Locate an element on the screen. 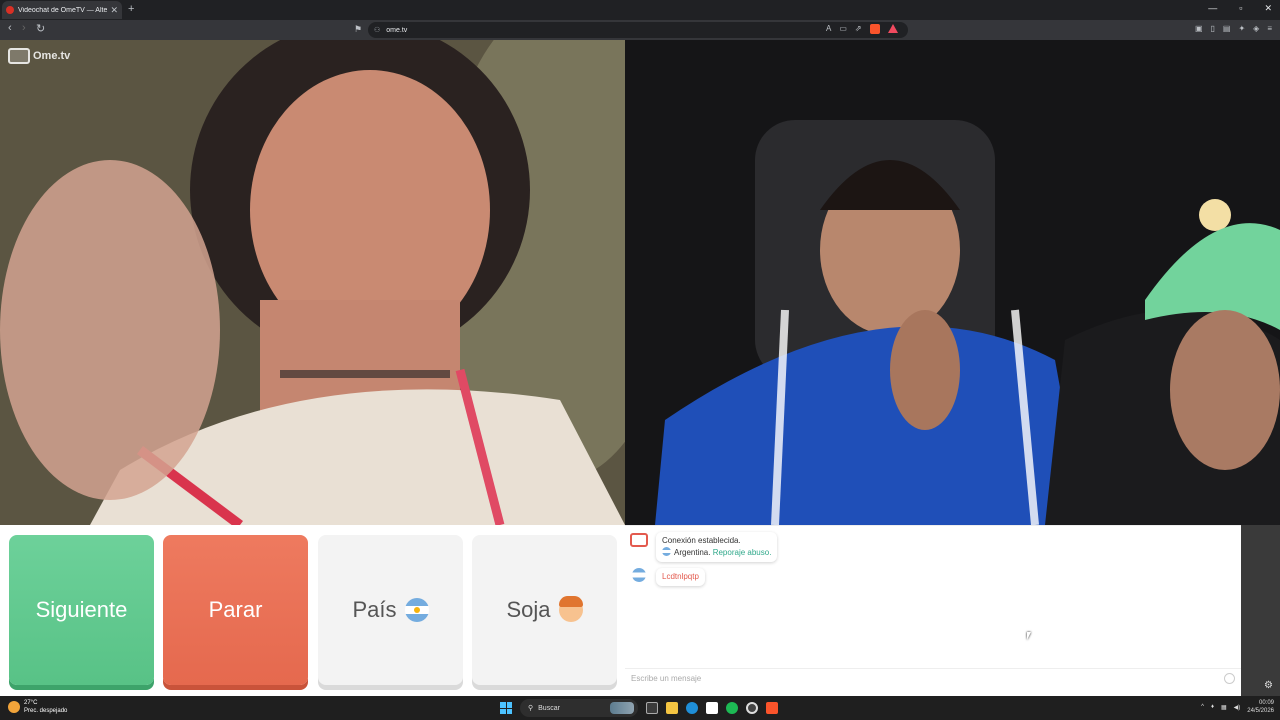 The image size is (1280, 720). task-view-icon is located at coordinates (652, 708).